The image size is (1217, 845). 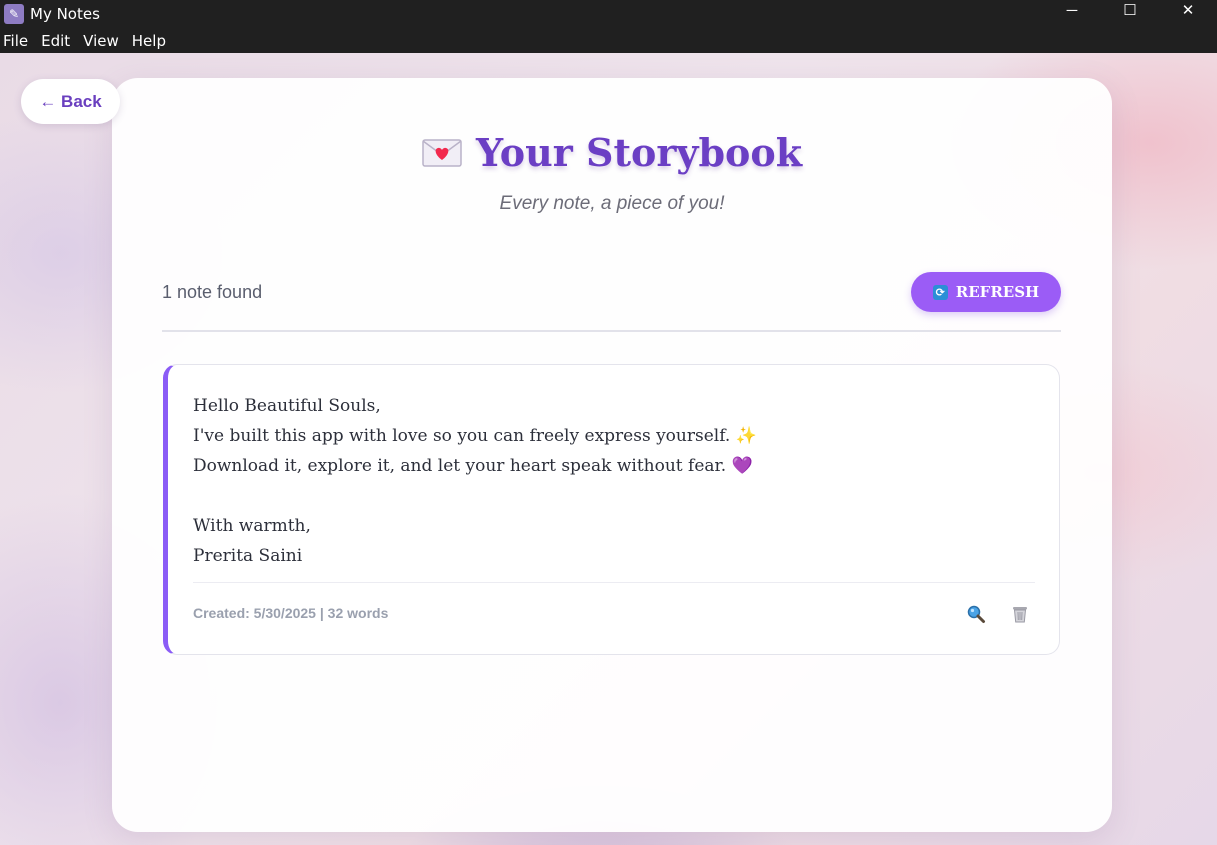 What do you see at coordinates (104, 41) in the screenshot?
I see `menu-view: View` at bounding box center [104, 41].